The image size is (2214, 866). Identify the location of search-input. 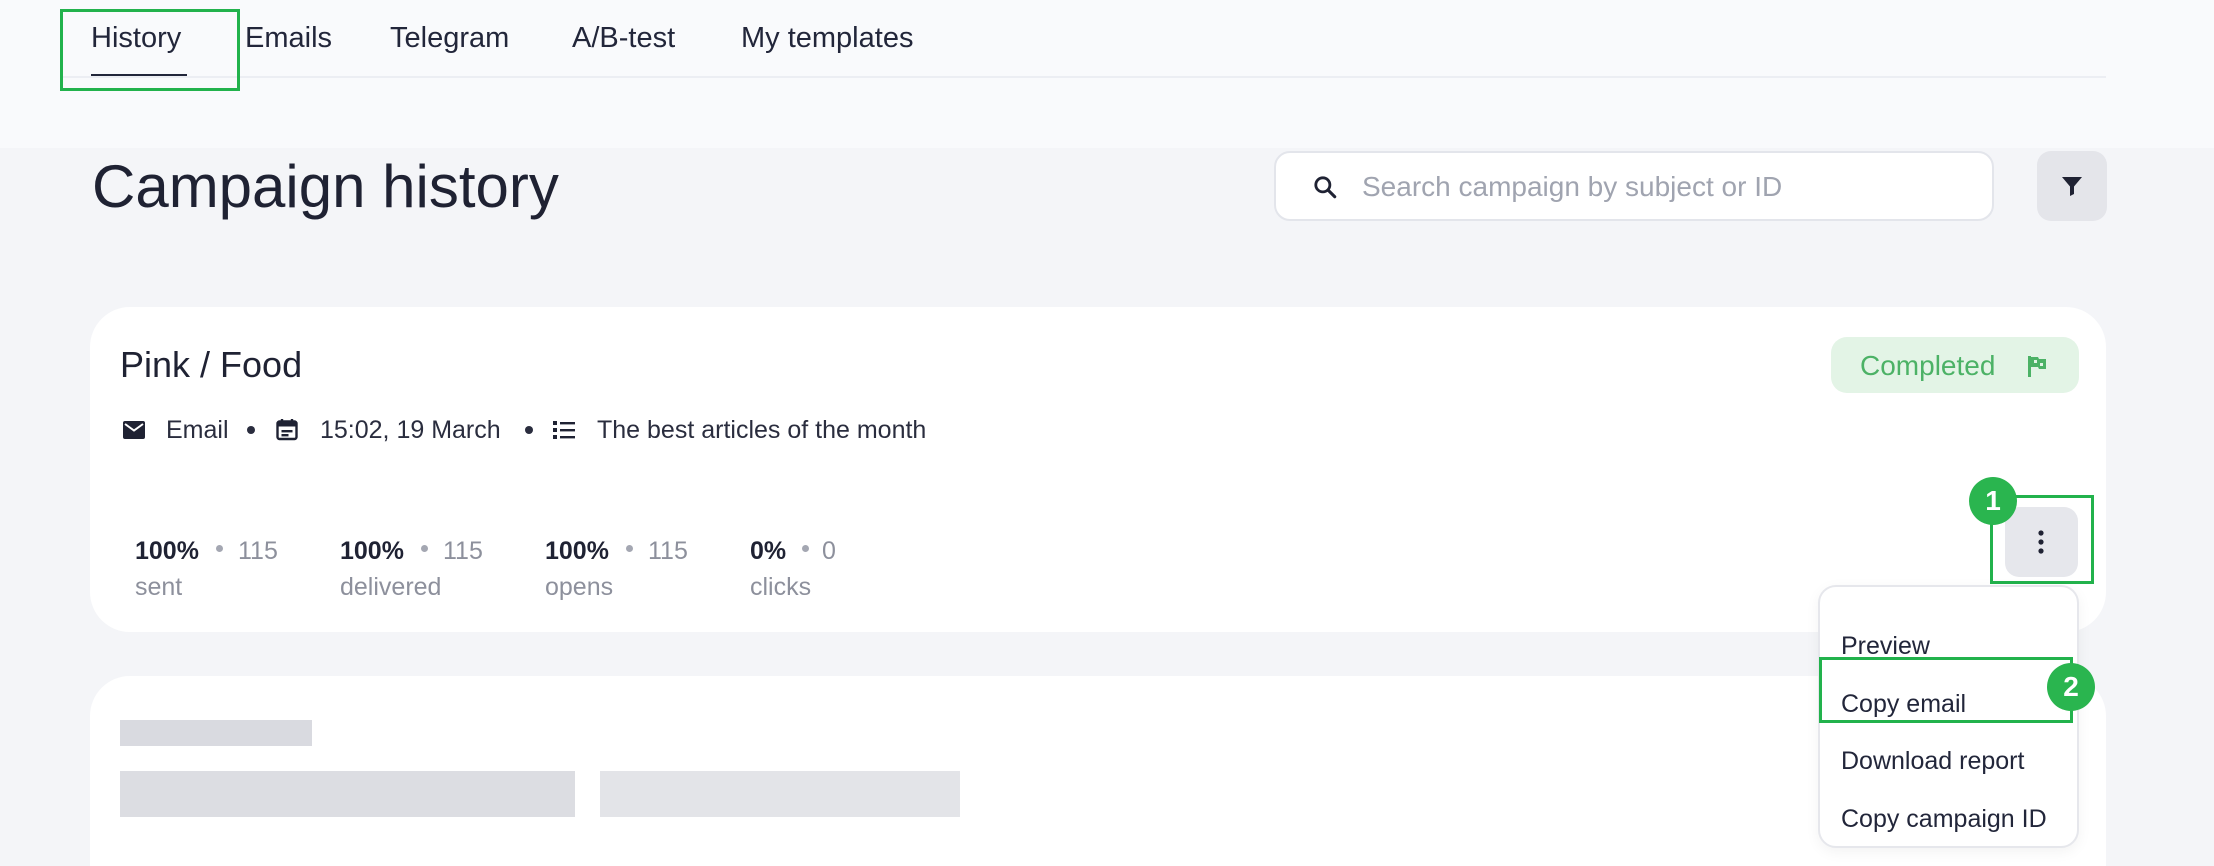
(1662, 187).